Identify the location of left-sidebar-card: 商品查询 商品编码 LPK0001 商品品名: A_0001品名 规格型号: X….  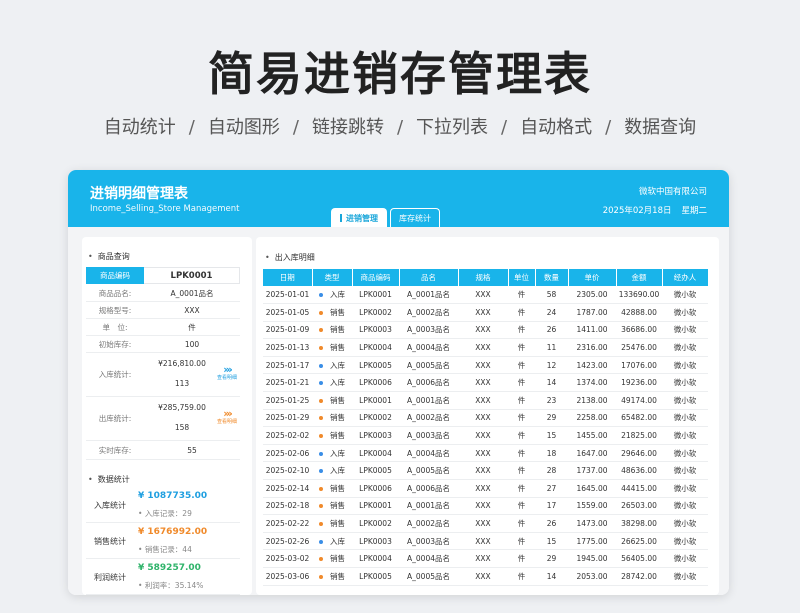
(167, 416).